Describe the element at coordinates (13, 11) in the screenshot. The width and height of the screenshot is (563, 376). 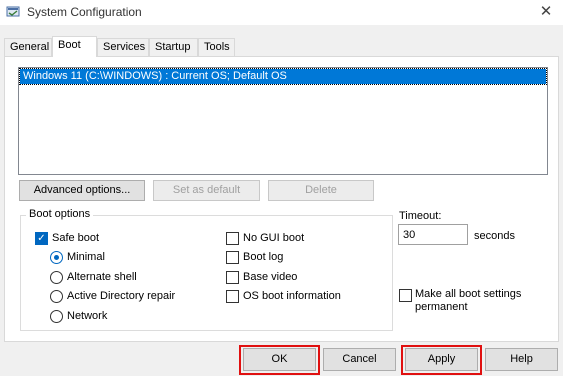
I see `msconfig-icon` at that location.